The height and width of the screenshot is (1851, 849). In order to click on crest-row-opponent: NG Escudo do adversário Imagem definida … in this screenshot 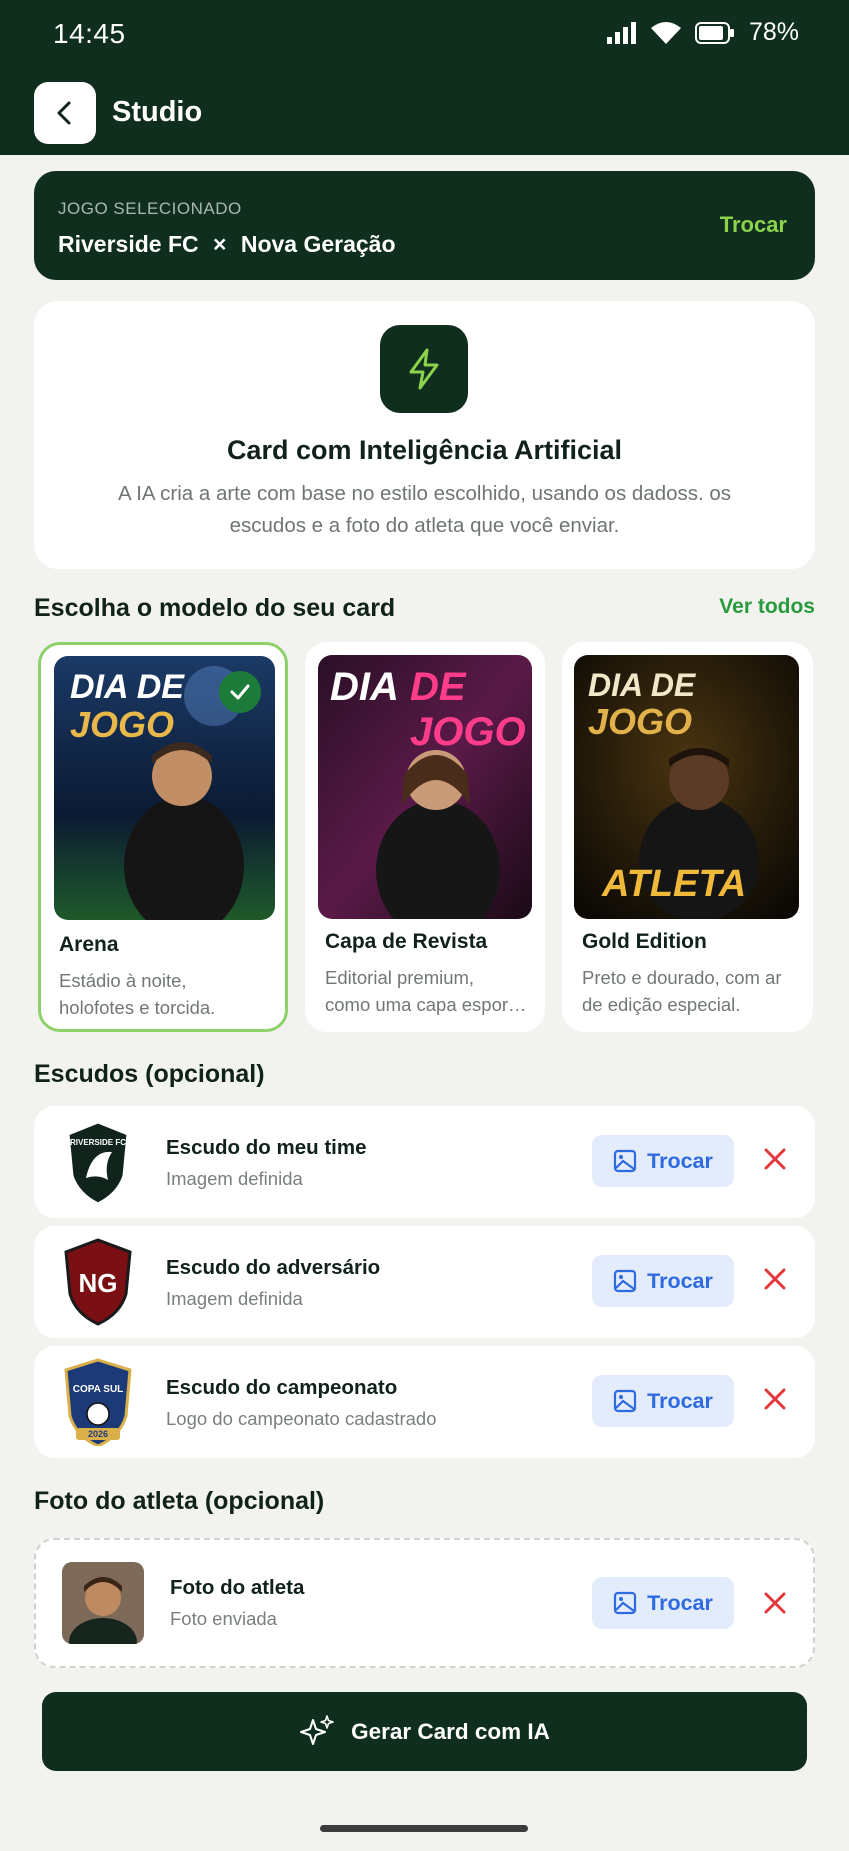, I will do `click(424, 1282)`.